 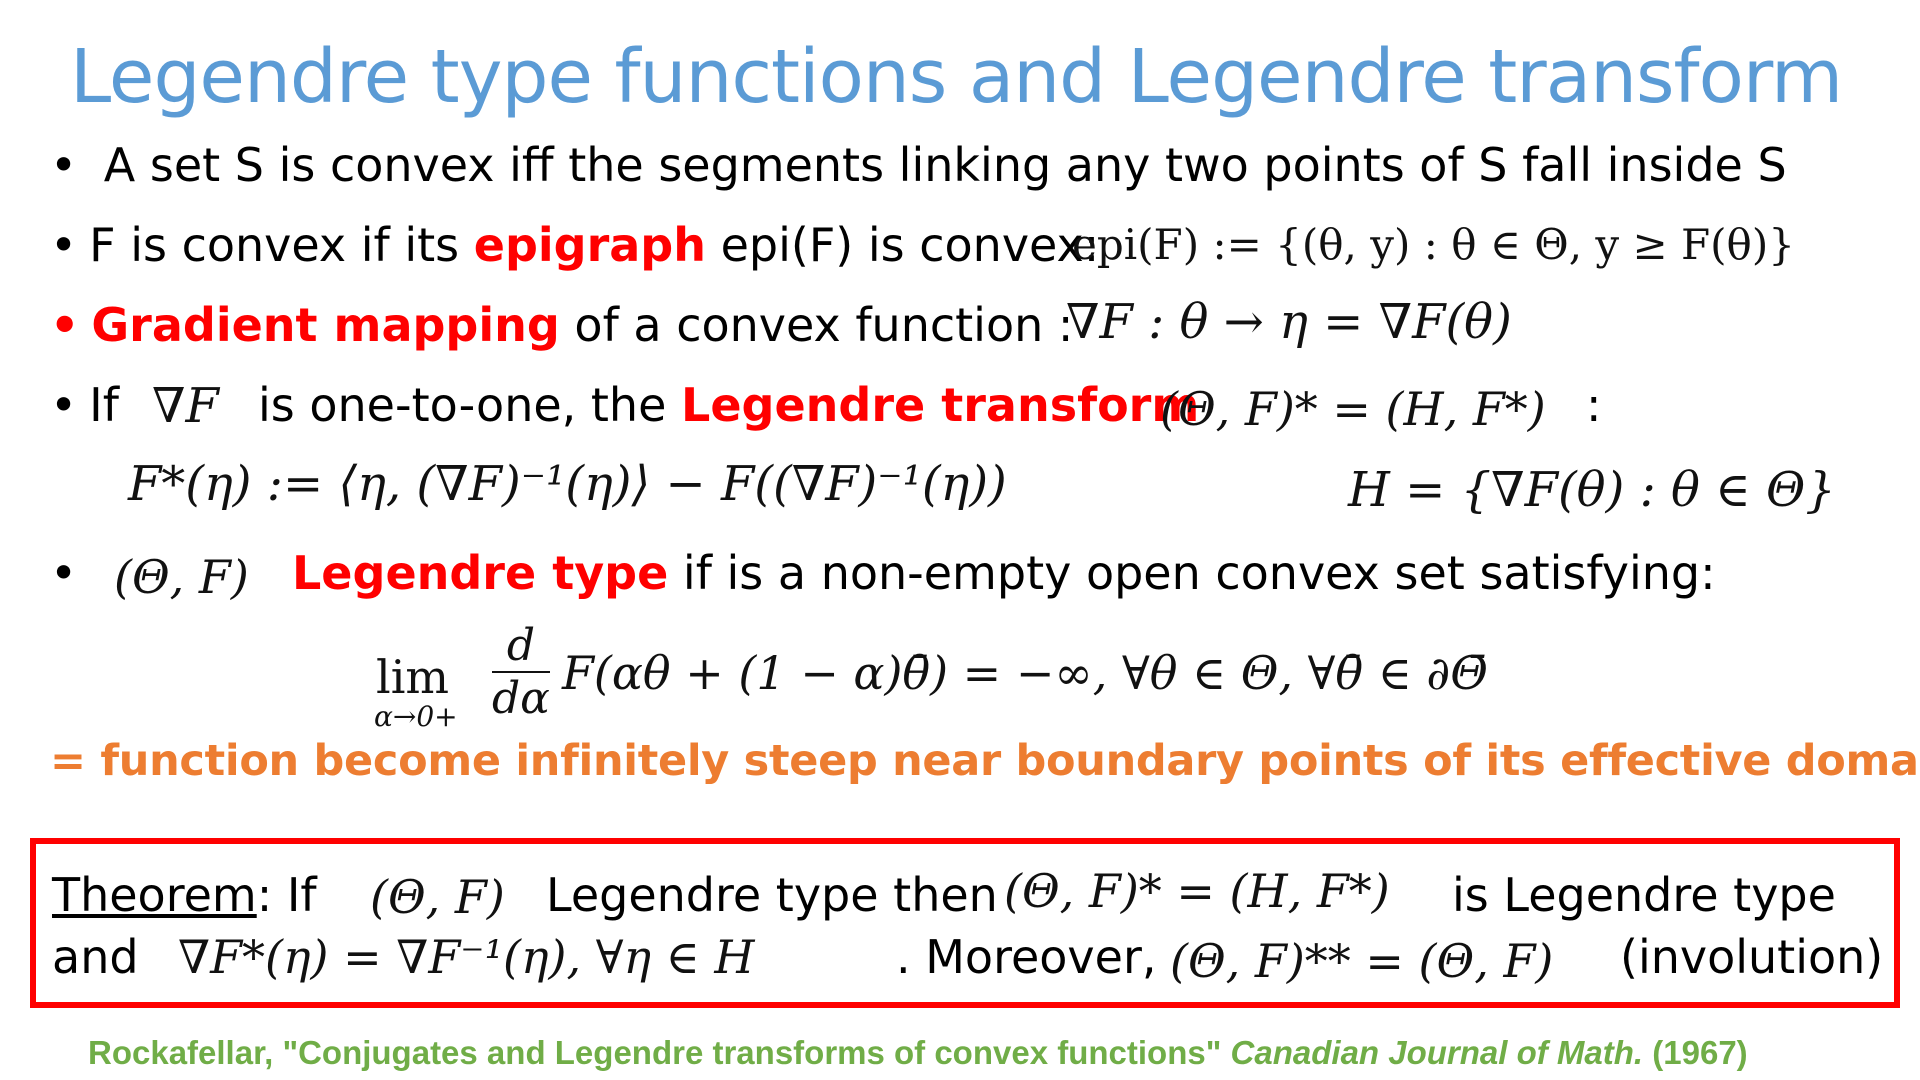 What do you see at coordinates (940, 405) in the screenshot?
I see `legendre-transform-highlight: Legendre transform` at bounding box center [940, 405].